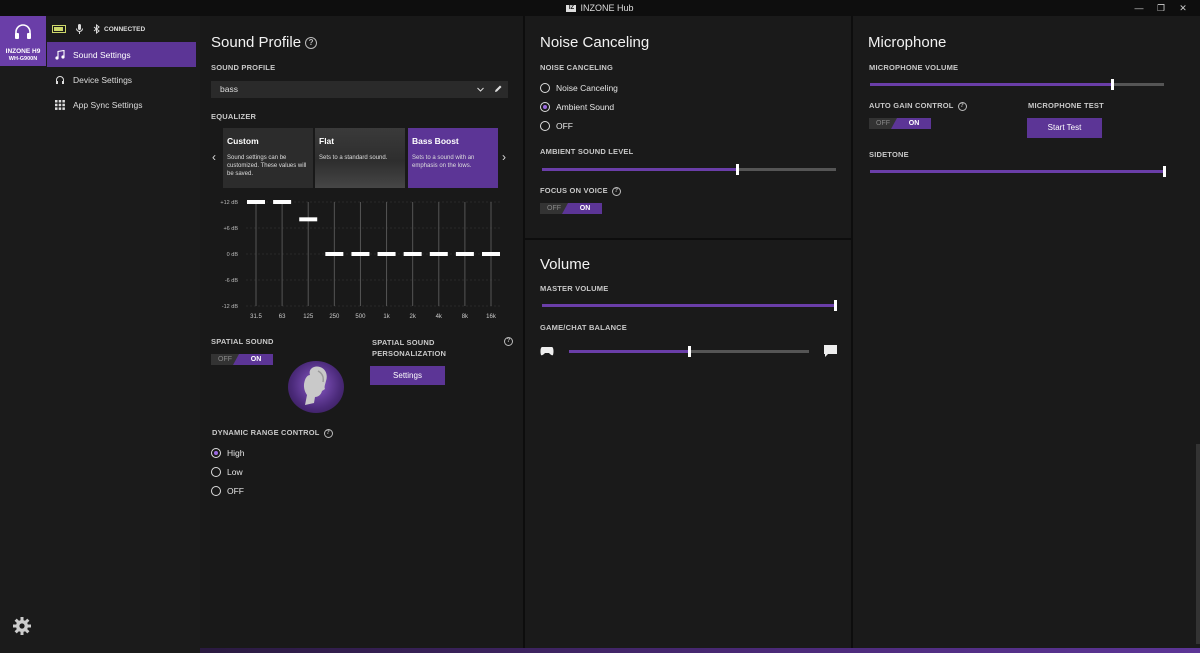 The height and width of the screenshot is (653, 1200). I want to click on sidebar-item-sound-settings: Sound Settings, so click(121, 54).